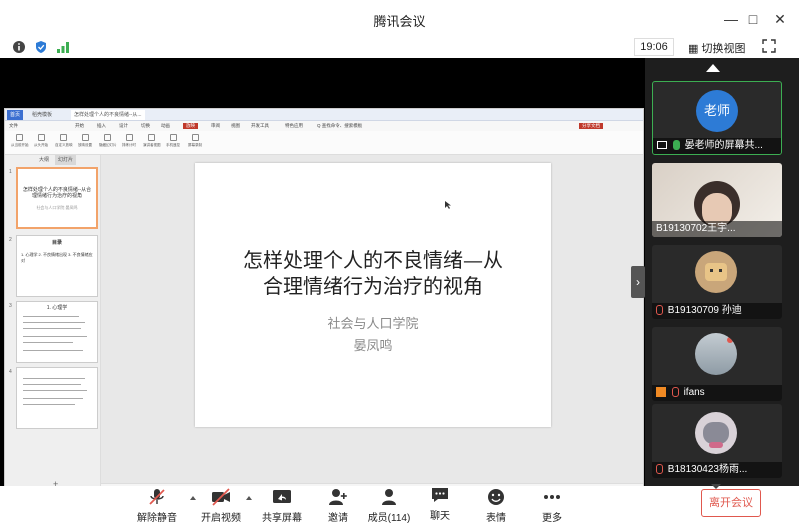  Describe the element at coordinates (157, 506) in the screenshot. I see `unmute-button: 解除静音` at that location.